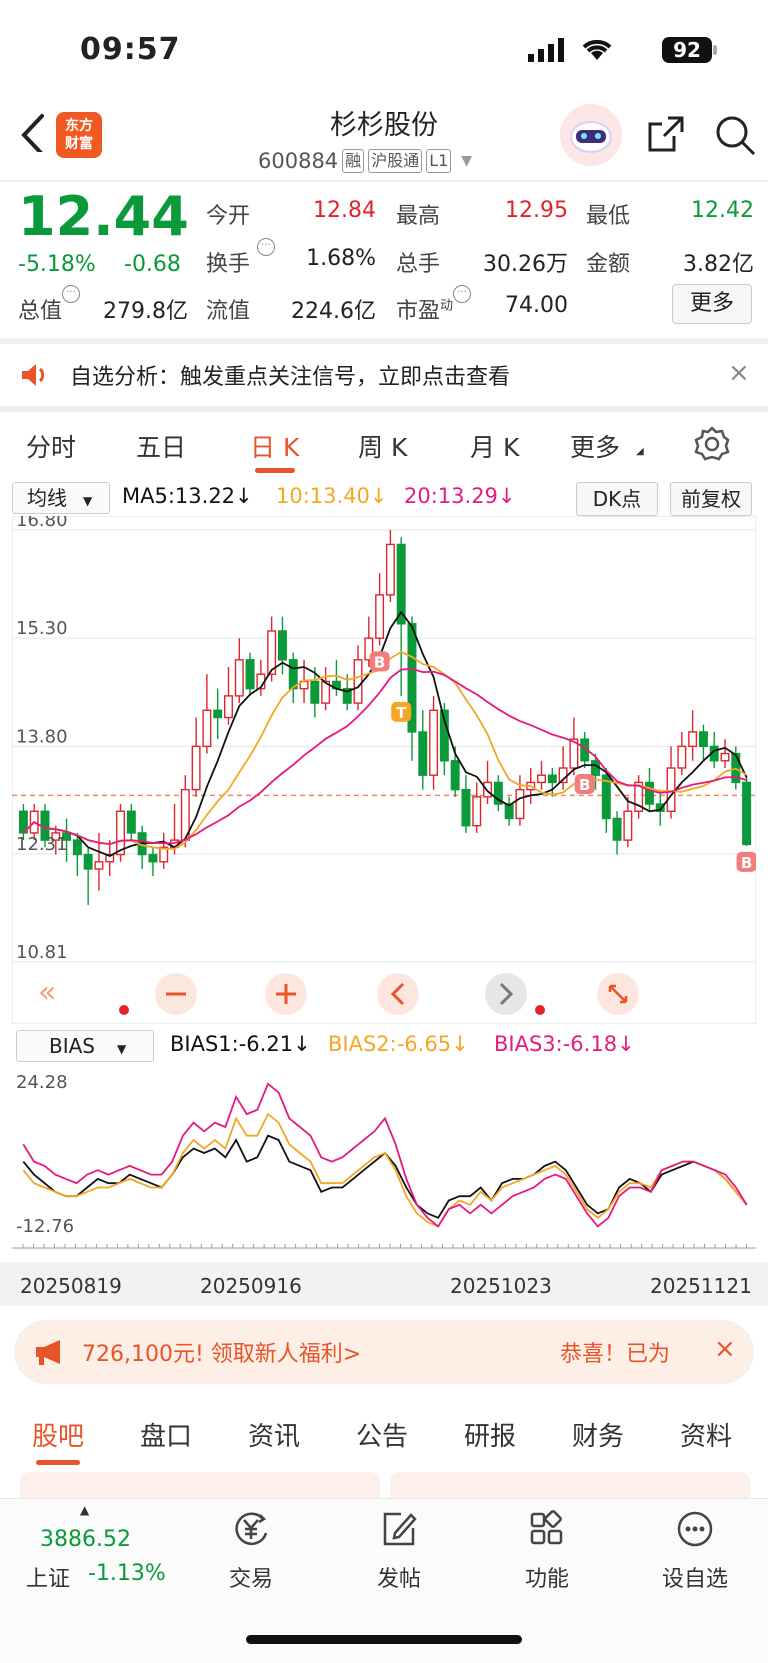 This screenshot has height=1663, width=768. Describe the element at coordinates (333, 311) in the screenshot. I see `float-value: 224.6亿` at that location.